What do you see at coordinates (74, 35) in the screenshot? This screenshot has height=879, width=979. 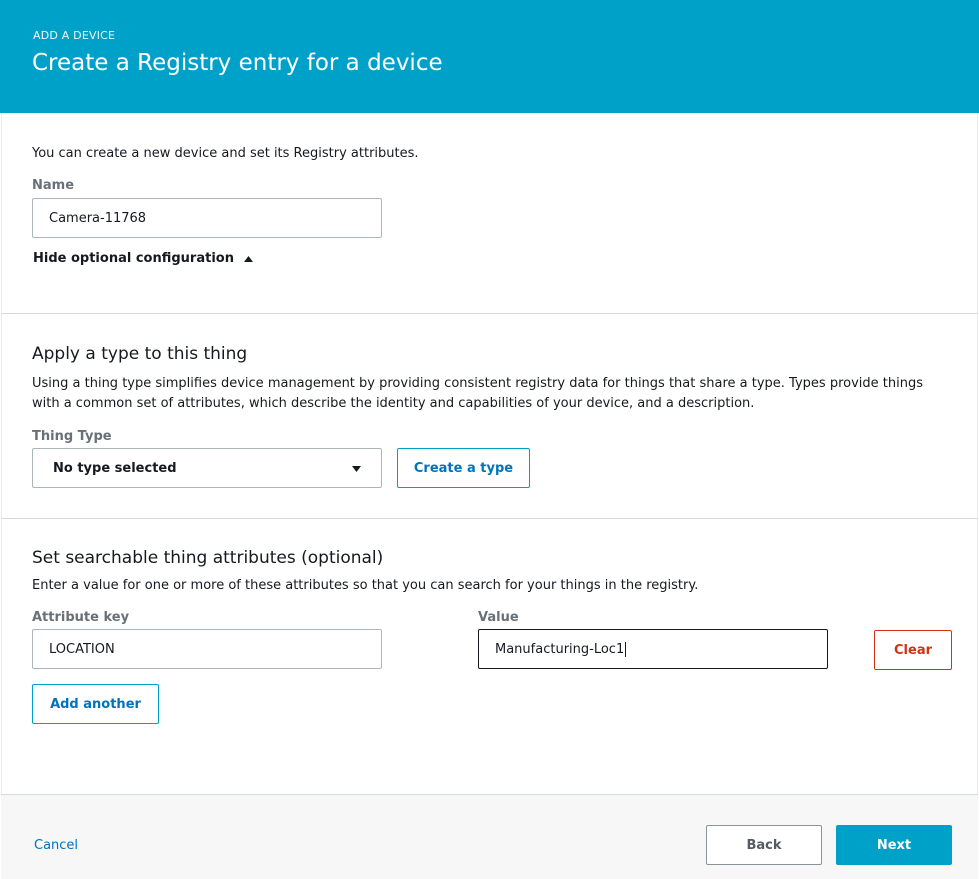 I see `page-overline: ADD A DEVICE` at bounding box center [74, 35].